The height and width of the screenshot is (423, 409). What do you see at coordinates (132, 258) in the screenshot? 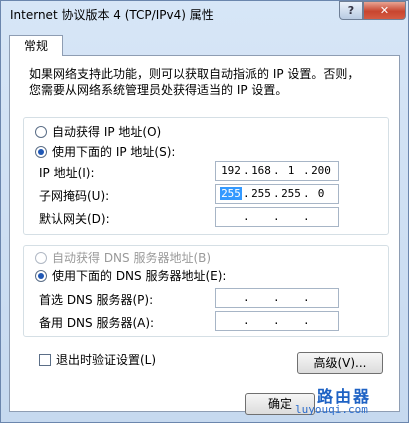
I see `auto-dns-label: 自动获得 DNS 服务器地址(B)` at bounding box center [132, 258].